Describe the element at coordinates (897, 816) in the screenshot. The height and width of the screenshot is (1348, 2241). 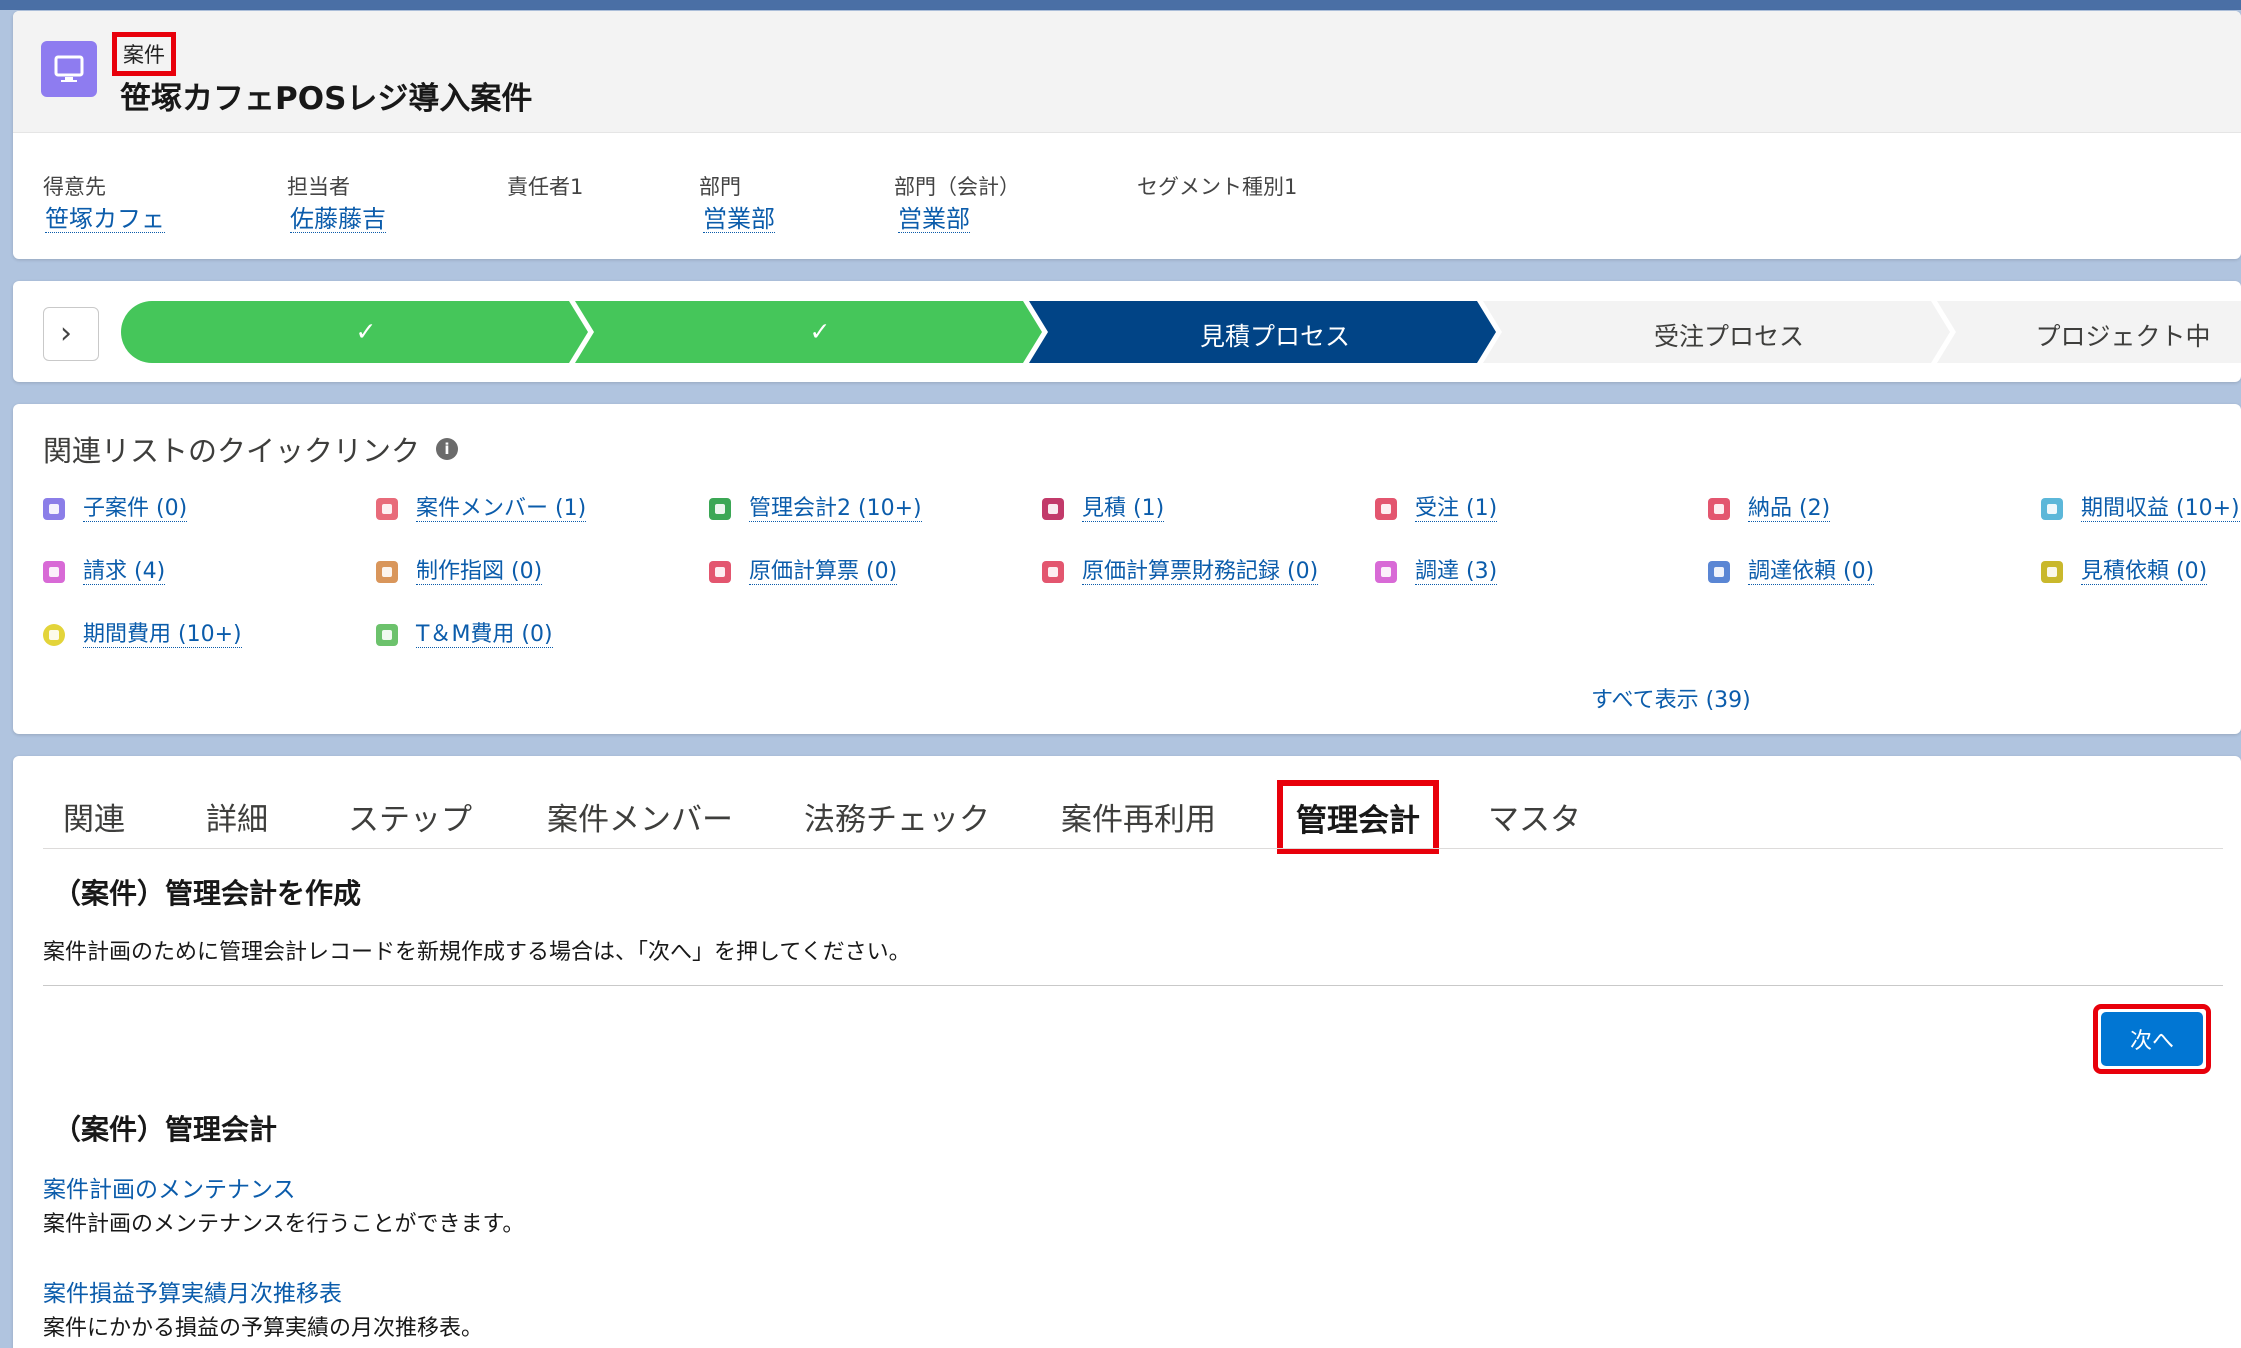
I see `tab-legal-check: 法務チェック` at that location.